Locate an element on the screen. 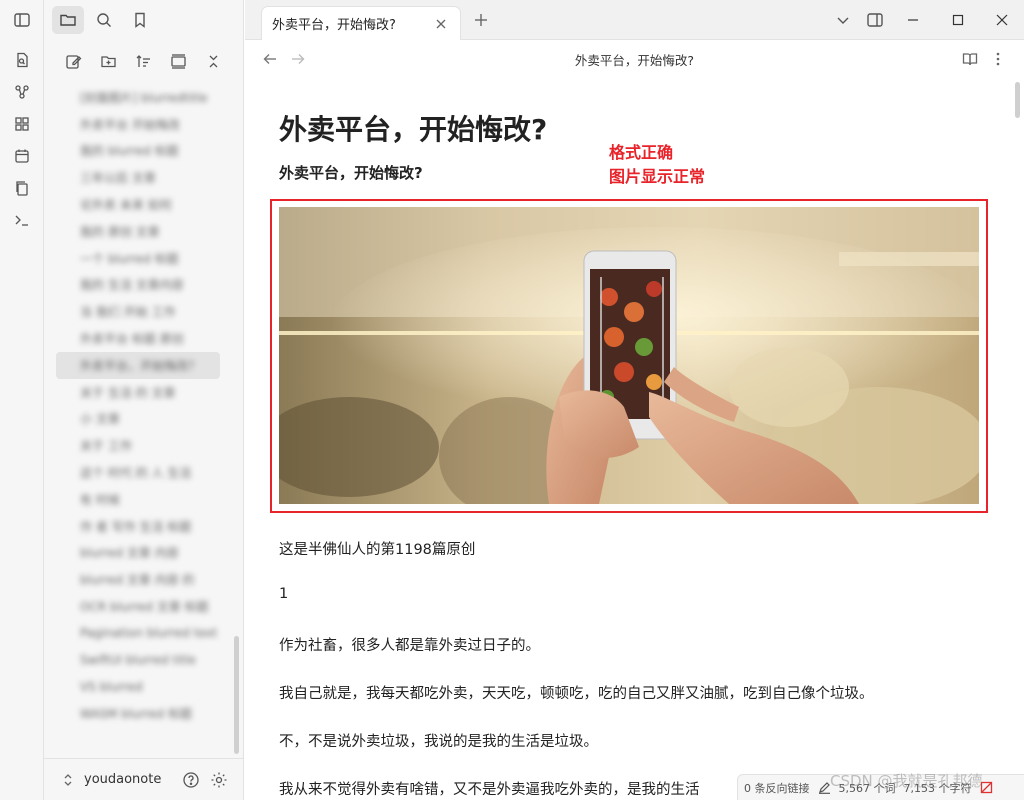  file-item-label: 我的 blurred 标题 is located at coordinates (129, 151).